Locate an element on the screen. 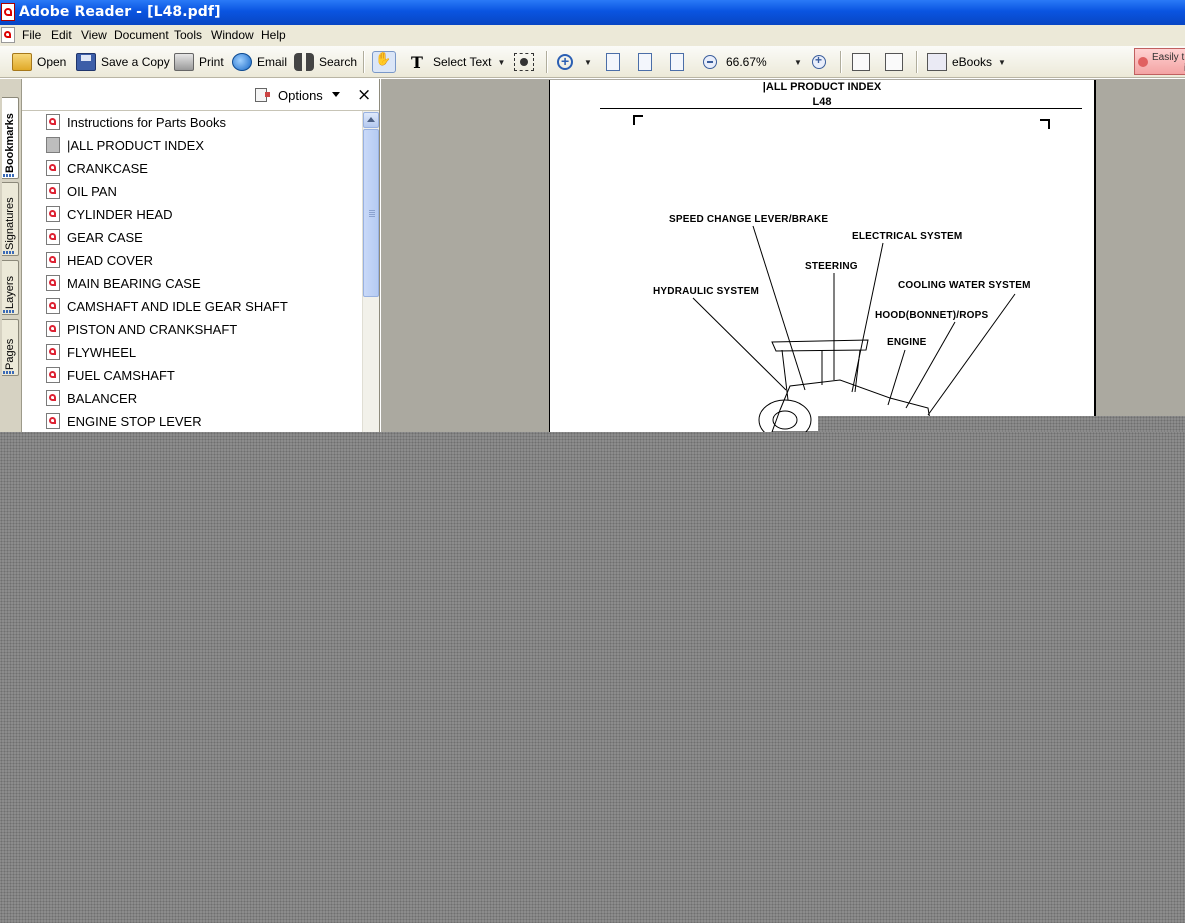 The height and width of the screenshot is (923, 1185). open-label: Open is located at coordinates (52, 62).